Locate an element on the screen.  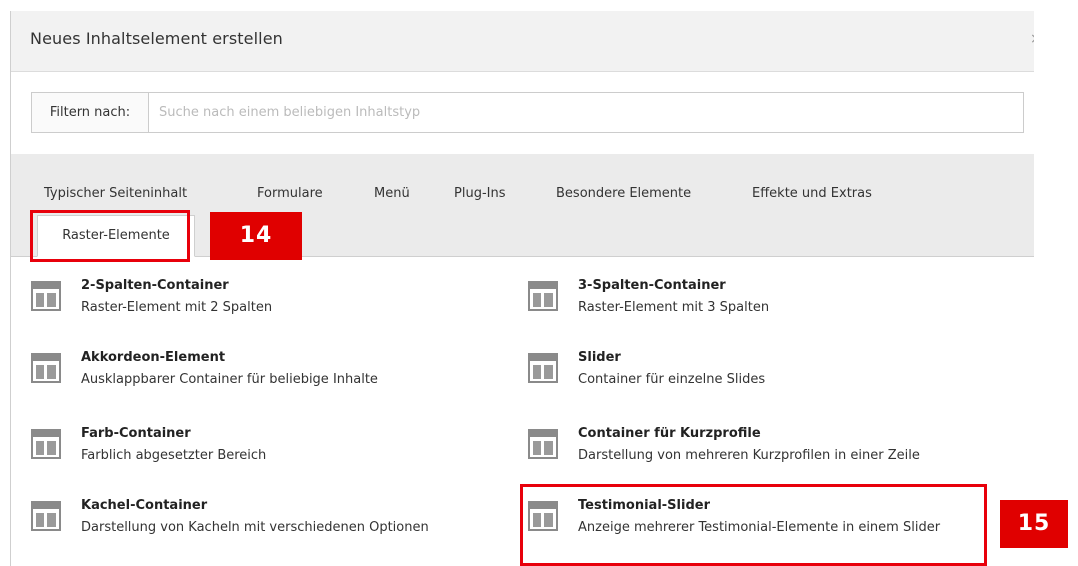
close-icon: × is located at coordinates (1032, 39).